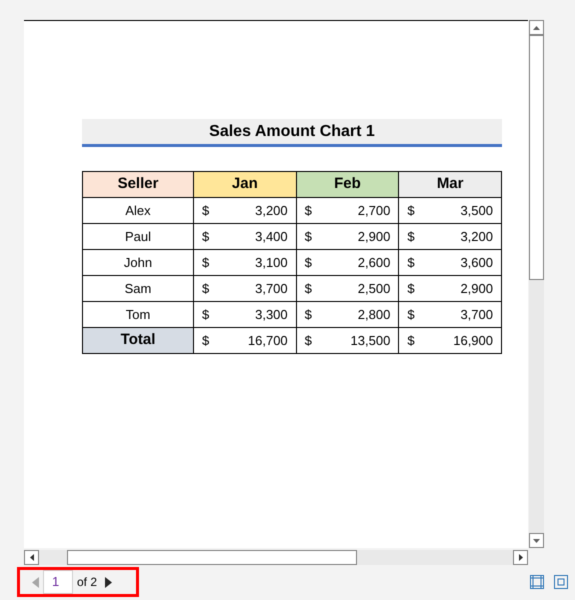 Image resolution: width=575 pixels, height=600 pixels. Describe the element at coordinates (292, 133) in the screenshot. I see `chart-title: Sales Amount Chart 1` at that location.